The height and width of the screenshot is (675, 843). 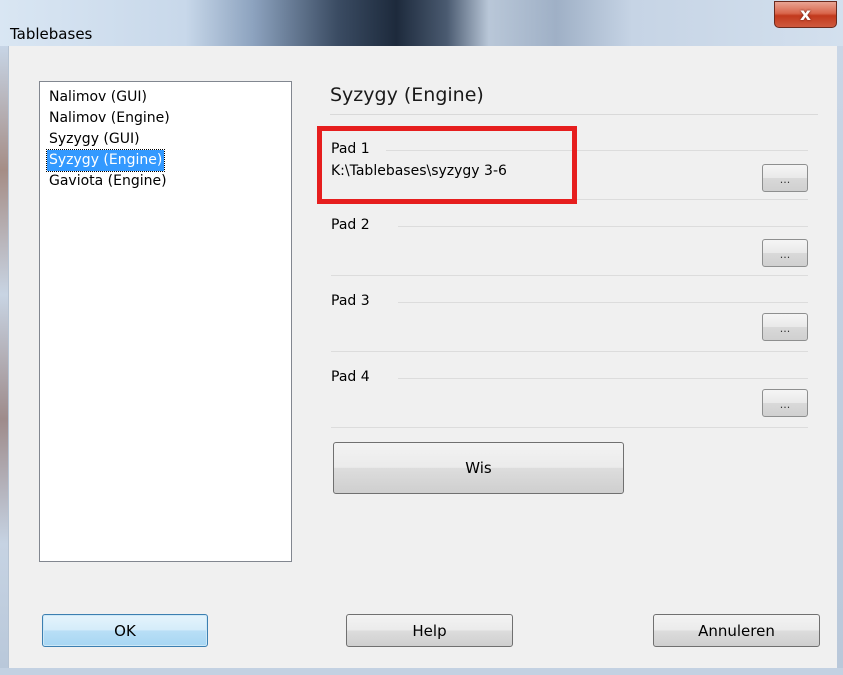 I want to click on close-button: x, so click(x=805, y=14).